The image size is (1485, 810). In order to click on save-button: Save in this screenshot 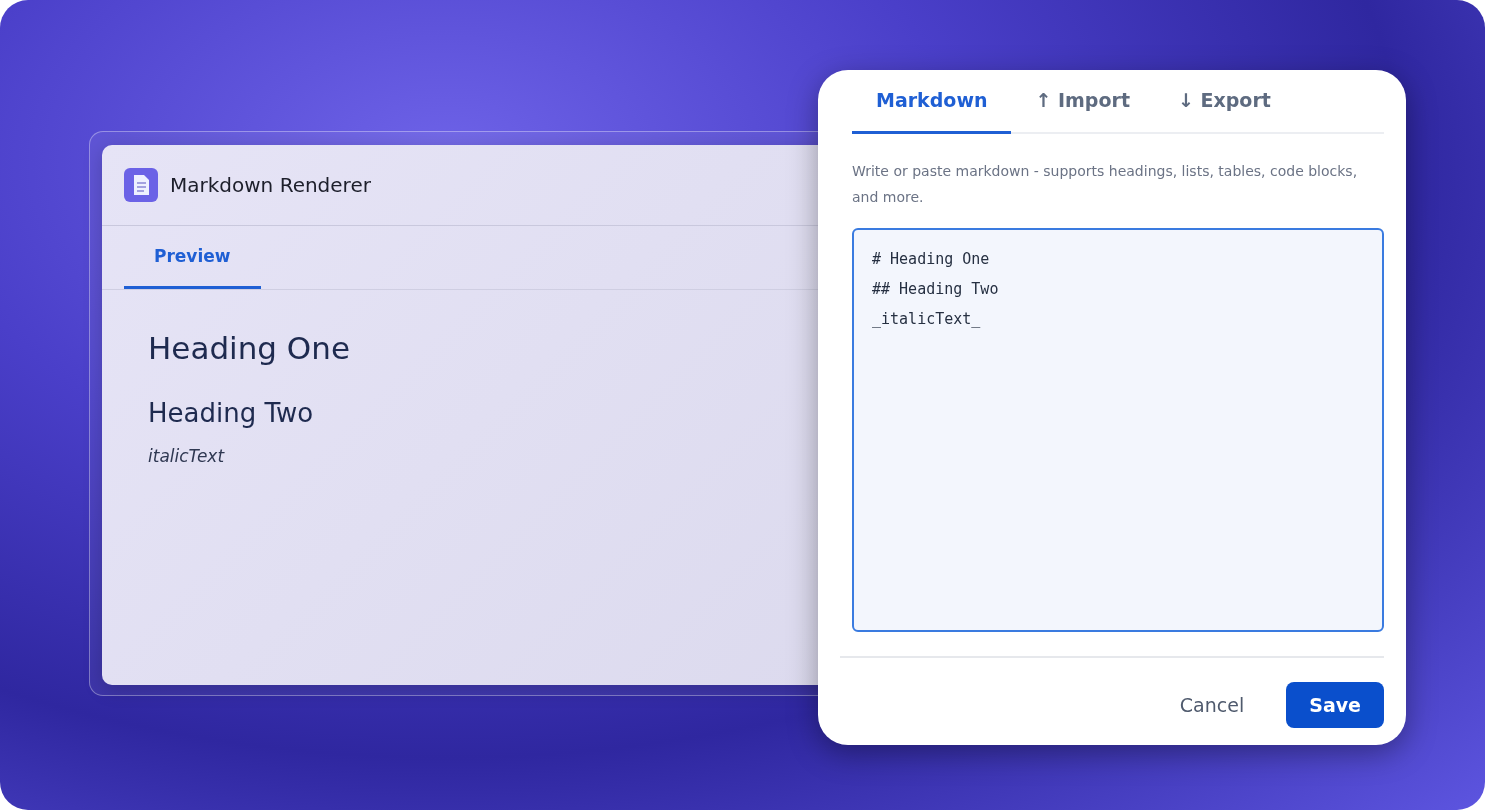, I will do `click(1335, 705)`.